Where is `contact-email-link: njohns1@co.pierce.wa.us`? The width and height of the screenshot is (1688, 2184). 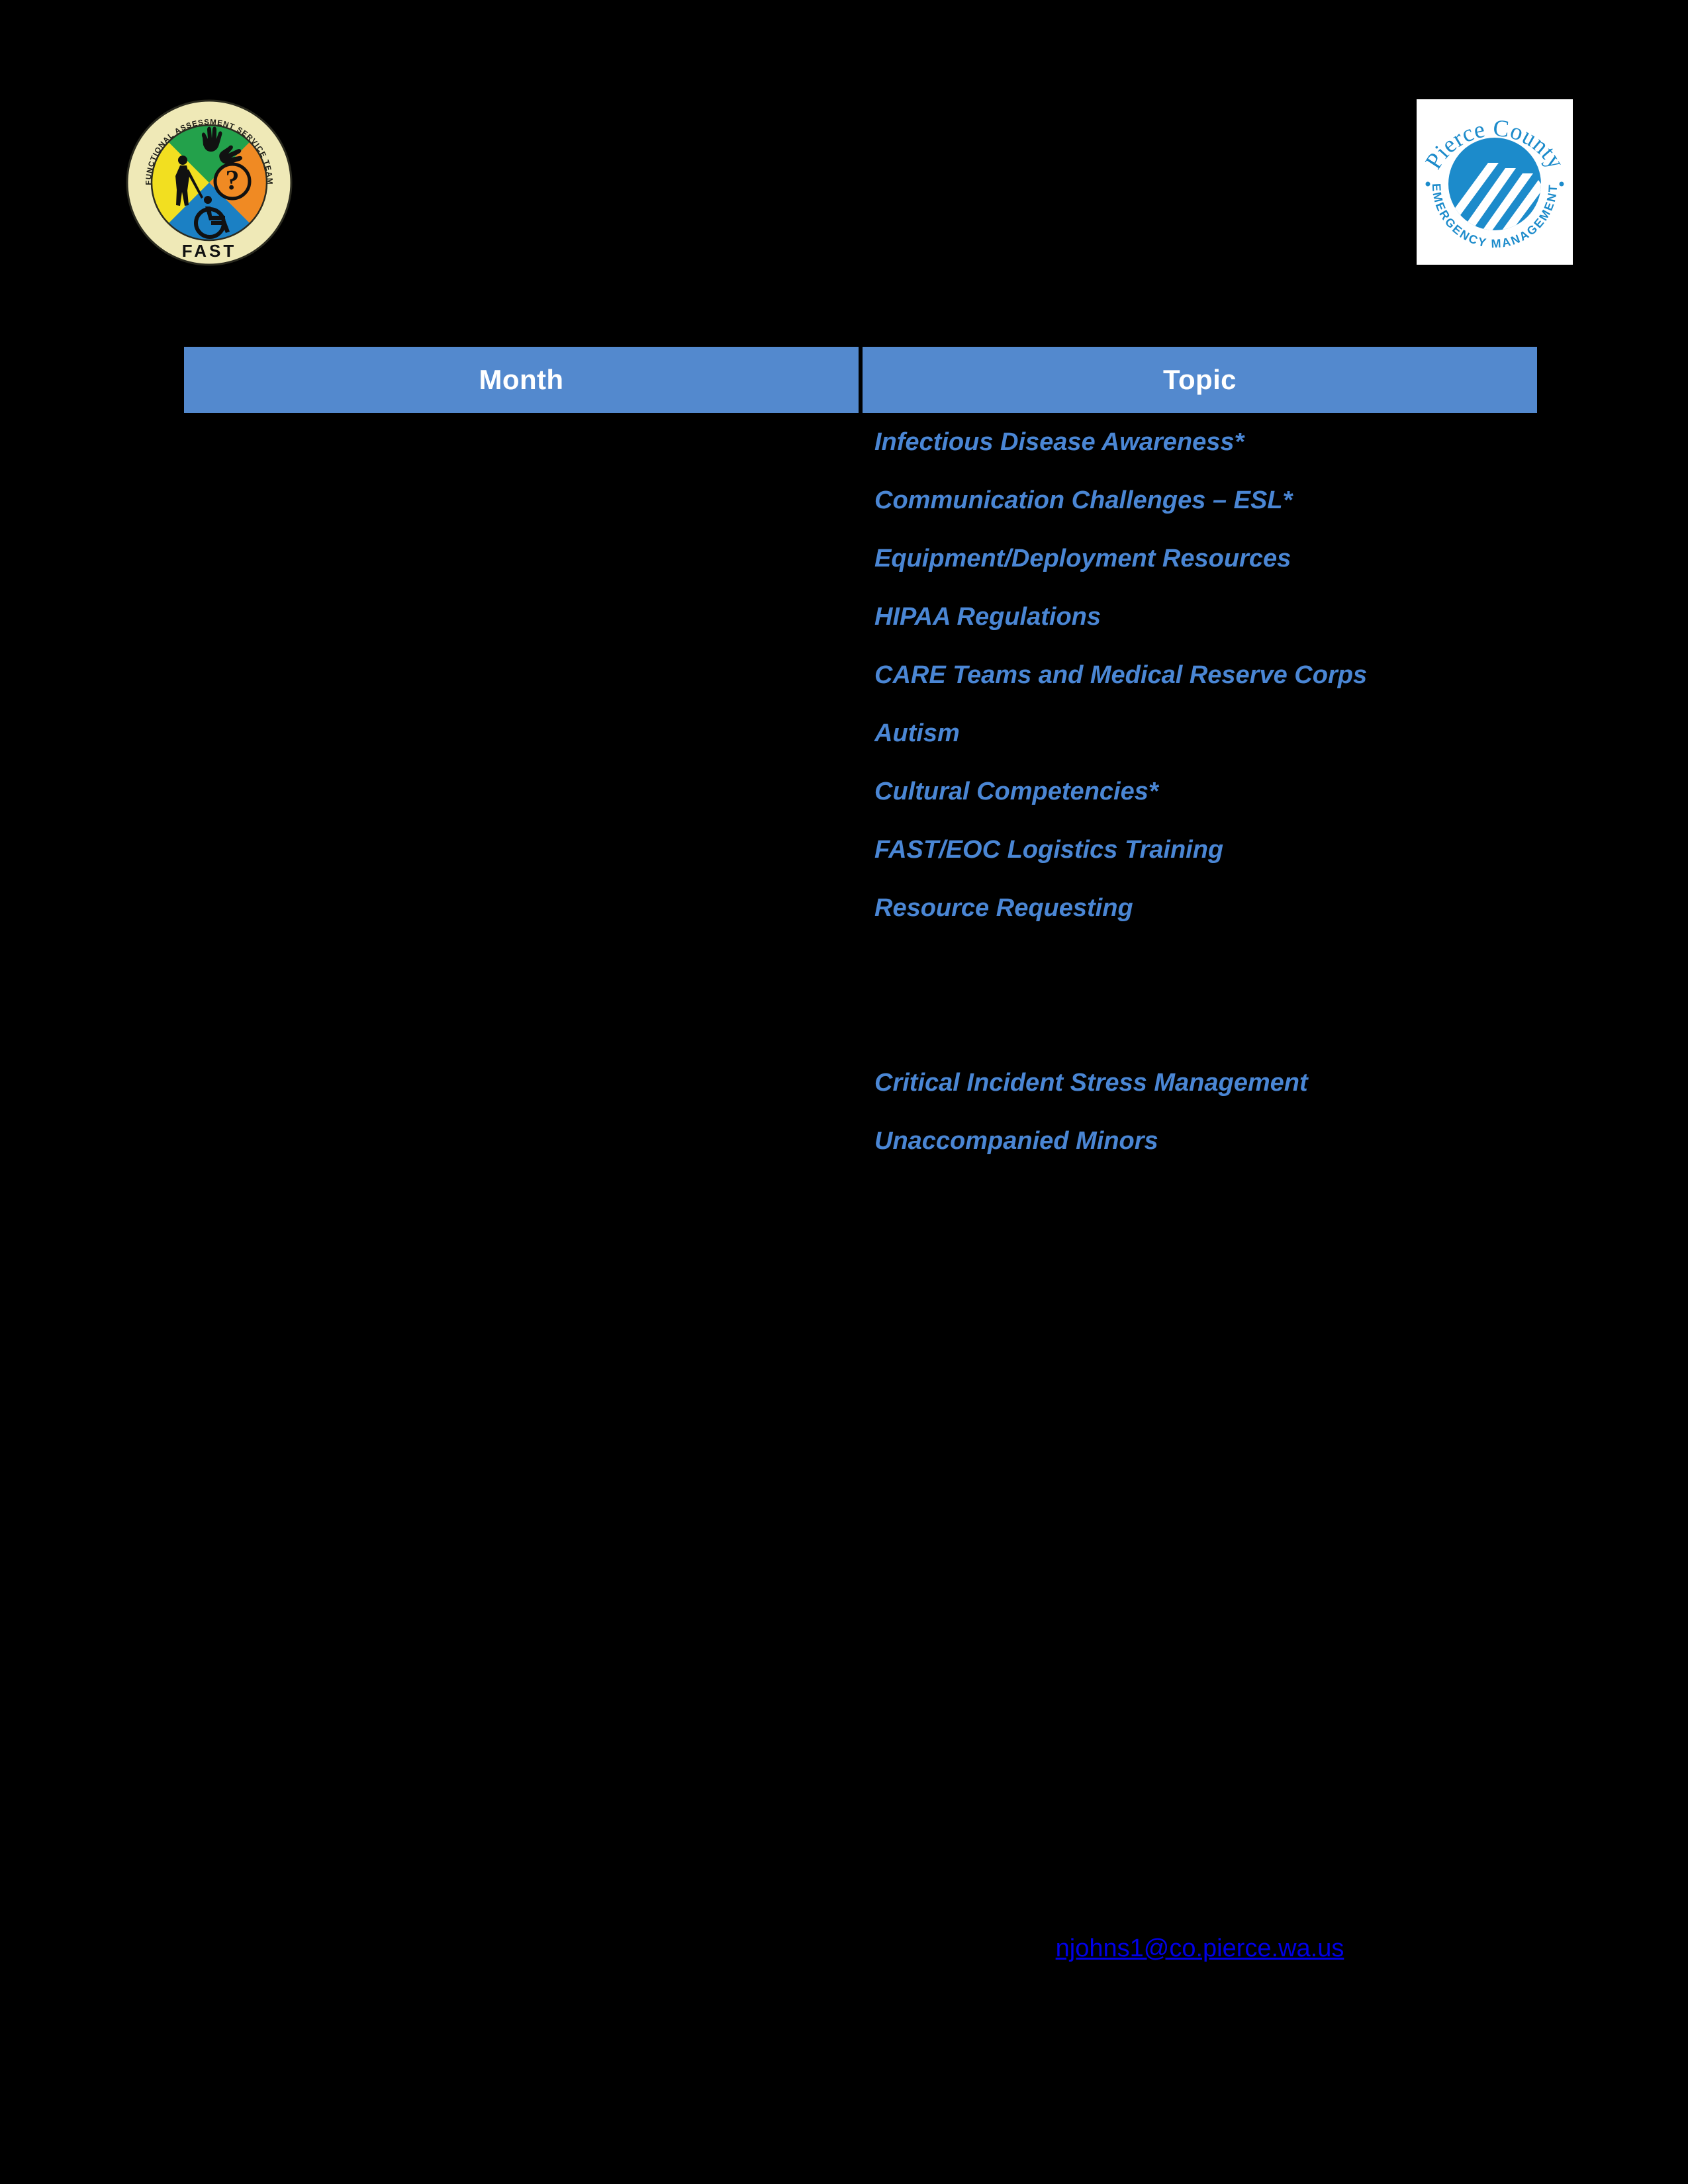
contact-email-link: njohns1@co.pierce.wa.us is located at coordinates (1200, 1948).